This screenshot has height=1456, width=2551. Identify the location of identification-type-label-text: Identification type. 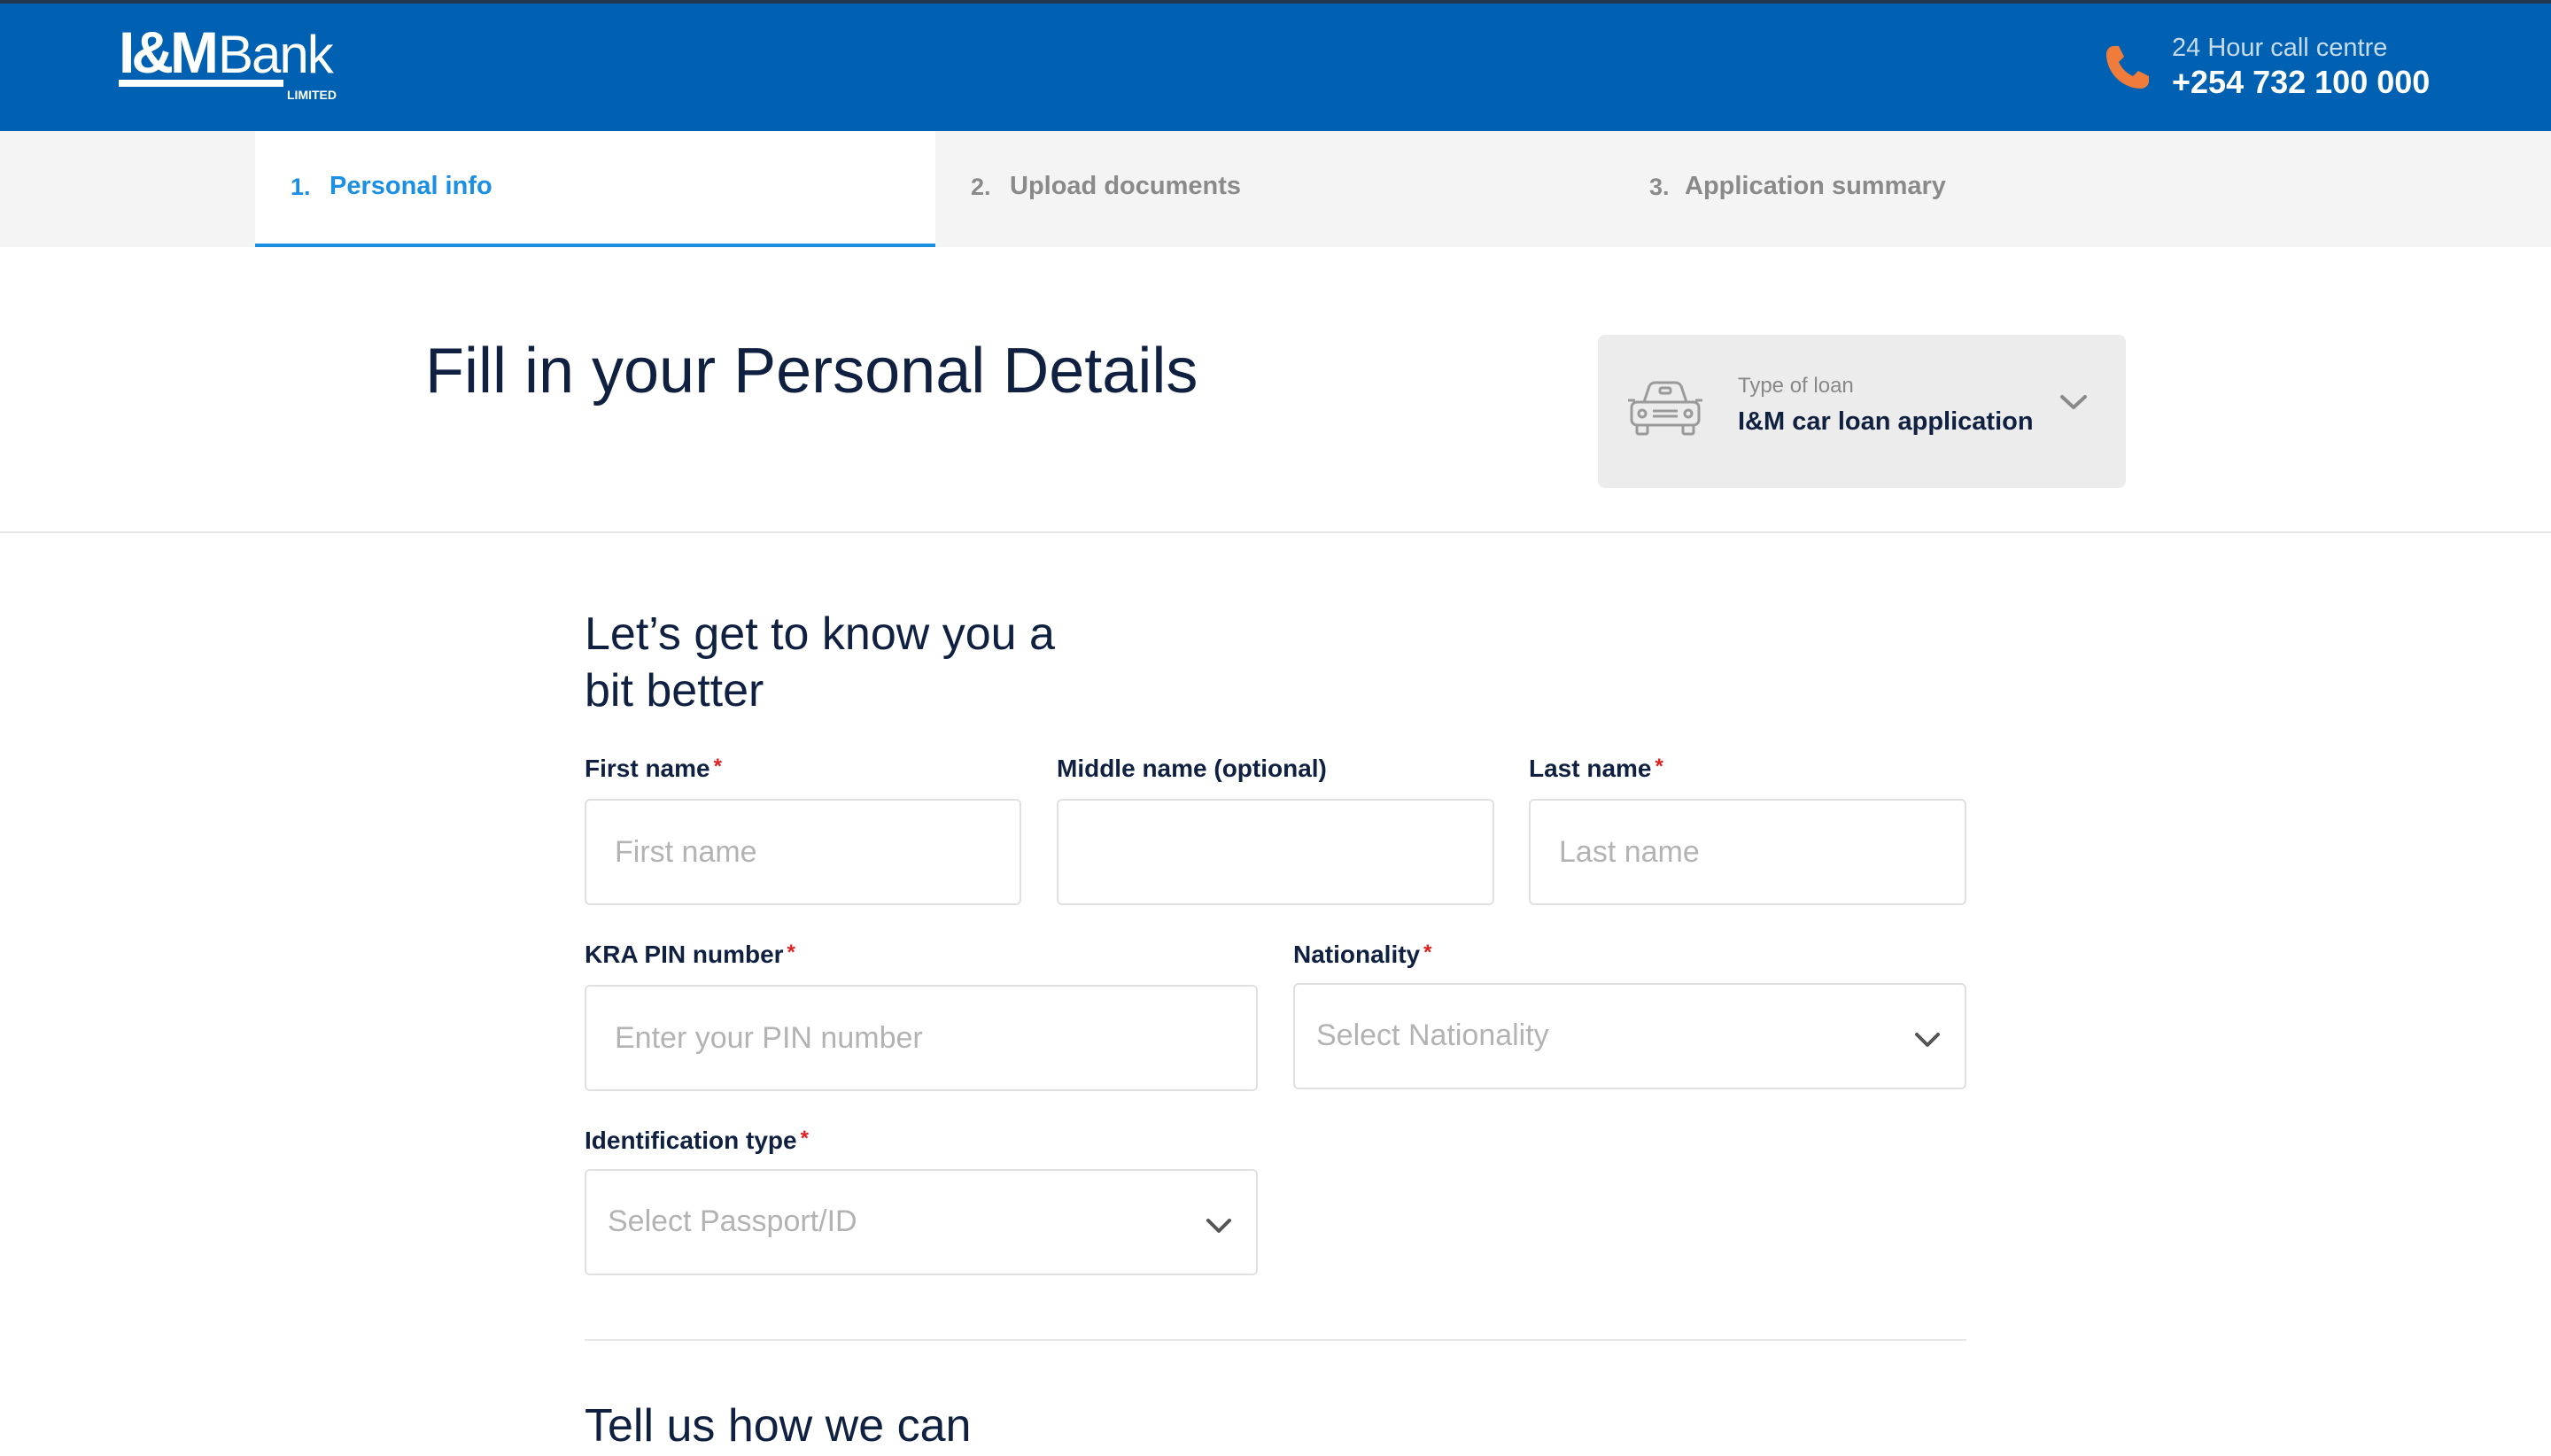
(691, 1140).